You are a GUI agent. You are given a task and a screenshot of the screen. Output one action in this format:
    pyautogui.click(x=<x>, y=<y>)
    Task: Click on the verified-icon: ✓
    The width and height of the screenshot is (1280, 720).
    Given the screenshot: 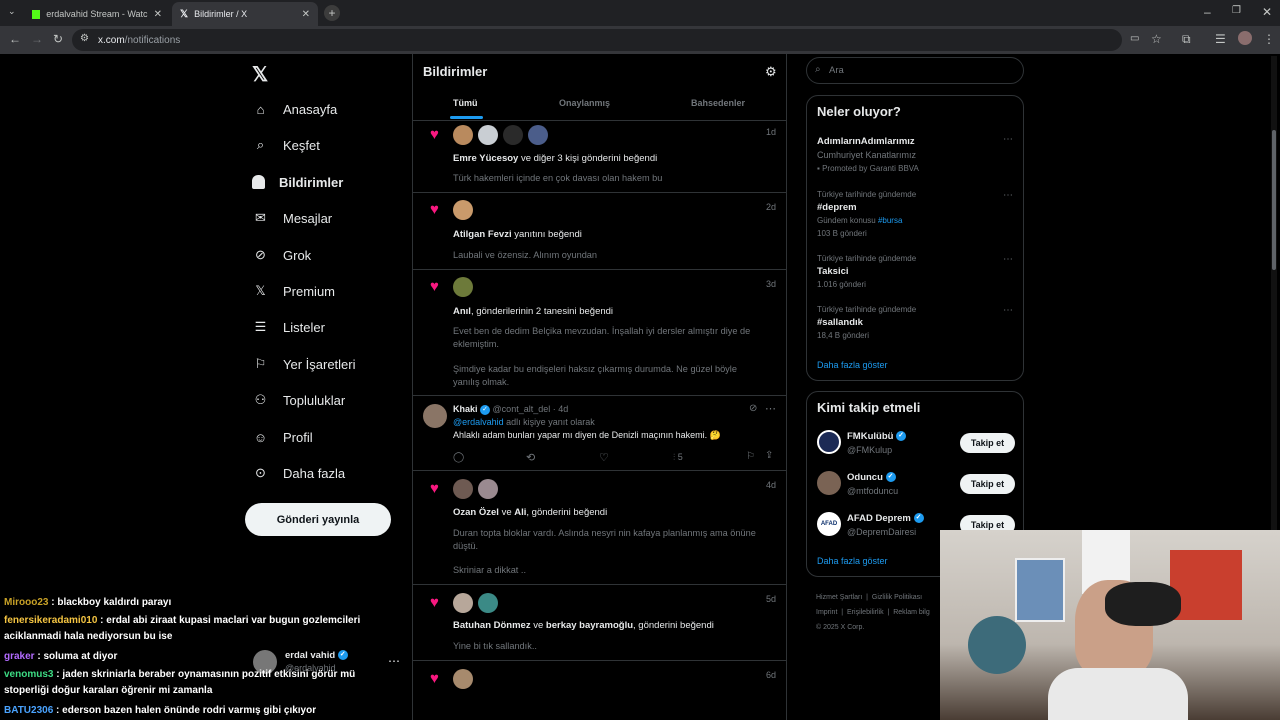 What is the action you would take?
    pyautogui.click(x=485, y=409)
    